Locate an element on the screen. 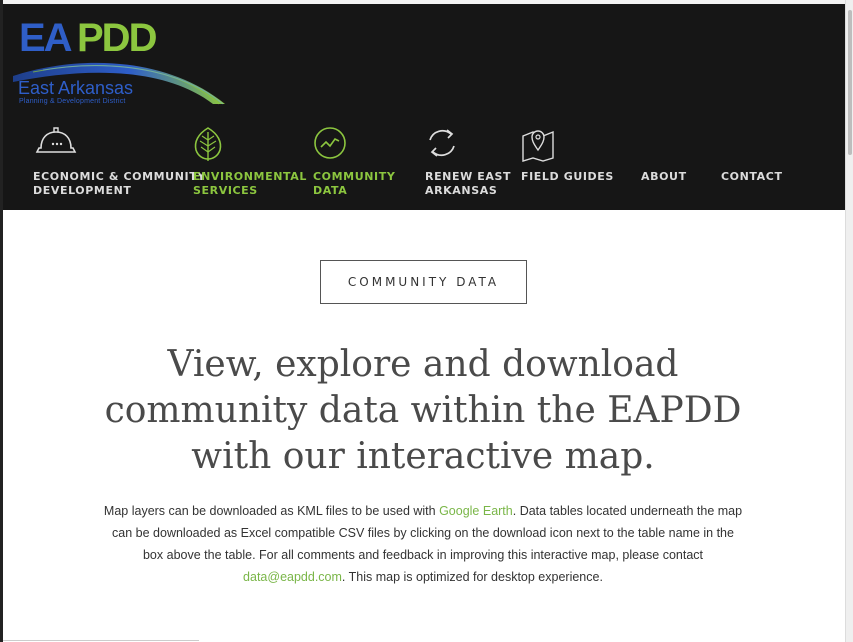 Image resolution: width=853 pixels, height=642 pixels. nav-economic-line1: Economic & Community is located at coordinates (119, 176).